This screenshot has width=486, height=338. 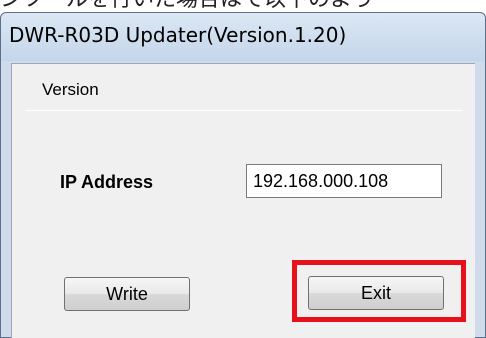 What do you see at coordinates (244, 110) in the screenshot?
I see `section-divider` at bounding box center [244, 110].